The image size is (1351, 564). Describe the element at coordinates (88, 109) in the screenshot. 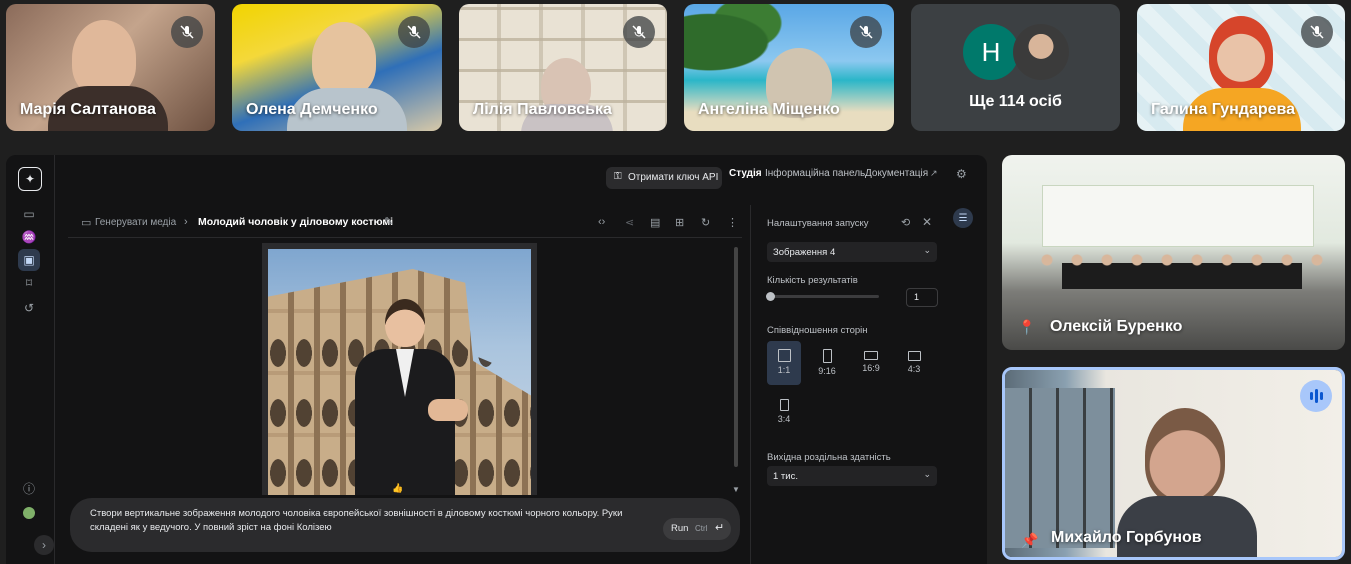

I see `participant-name: Марія Салтанова` at that location.